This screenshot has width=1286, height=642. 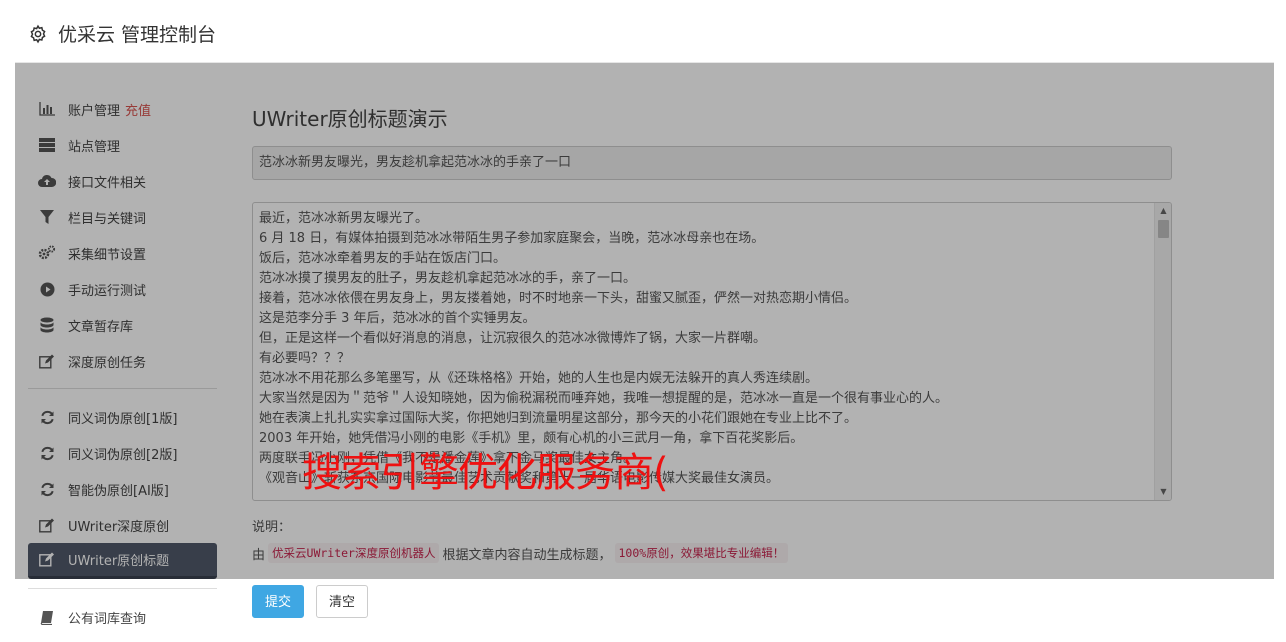 I want to click on scroll-up-icon: ▲, so click(x=1163, y=211).